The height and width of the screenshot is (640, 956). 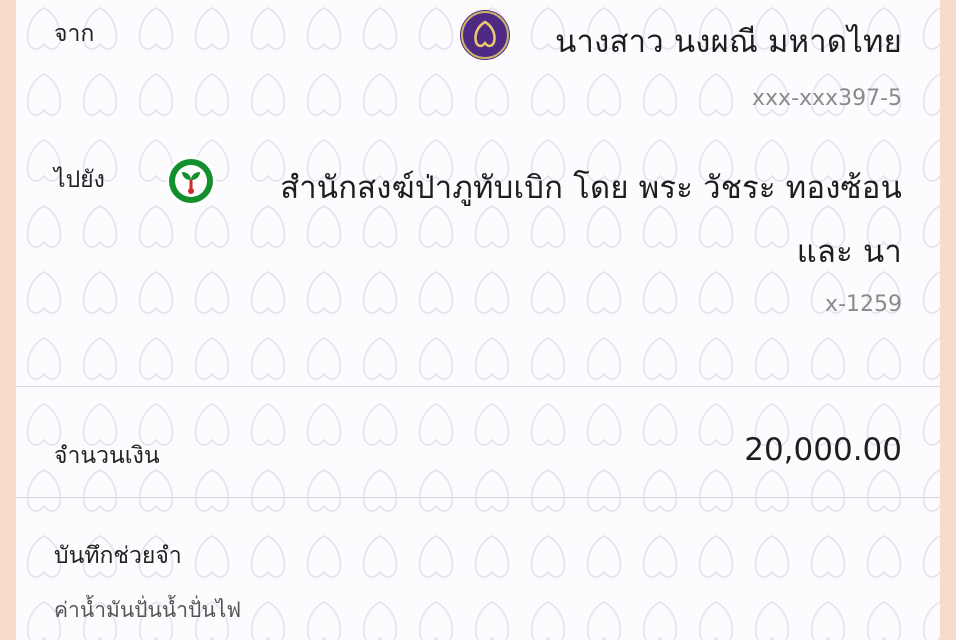 I want to click on to-label: ไปยัง, so click(x=79, y=180).